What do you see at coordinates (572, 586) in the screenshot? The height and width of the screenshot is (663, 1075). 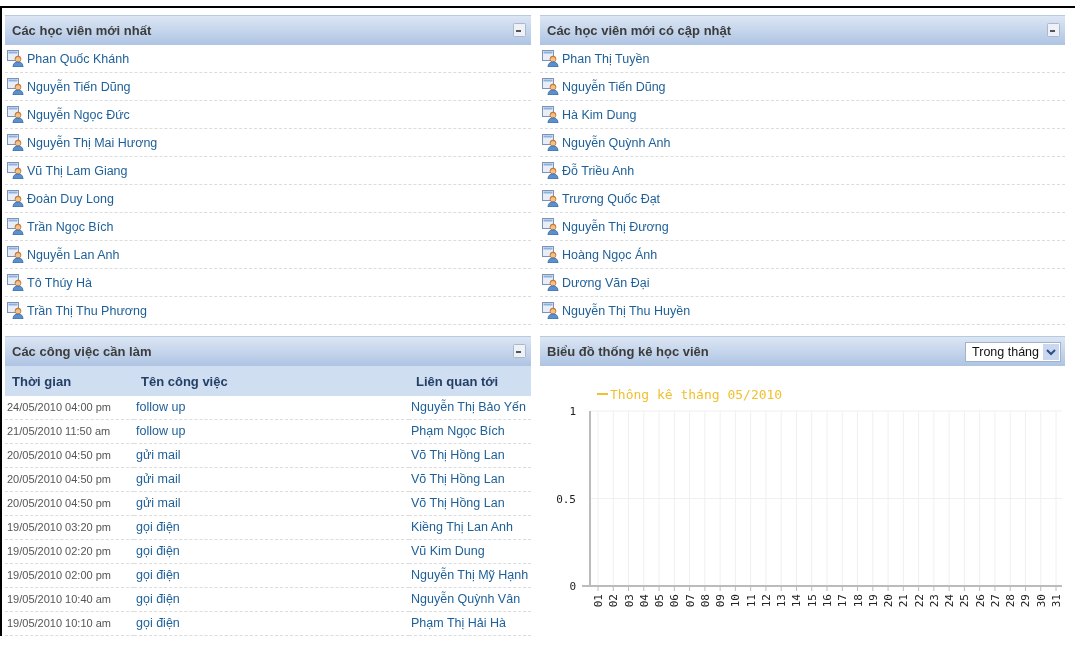 I see `y-tick-label: 0` at bounding box center [572, 586].